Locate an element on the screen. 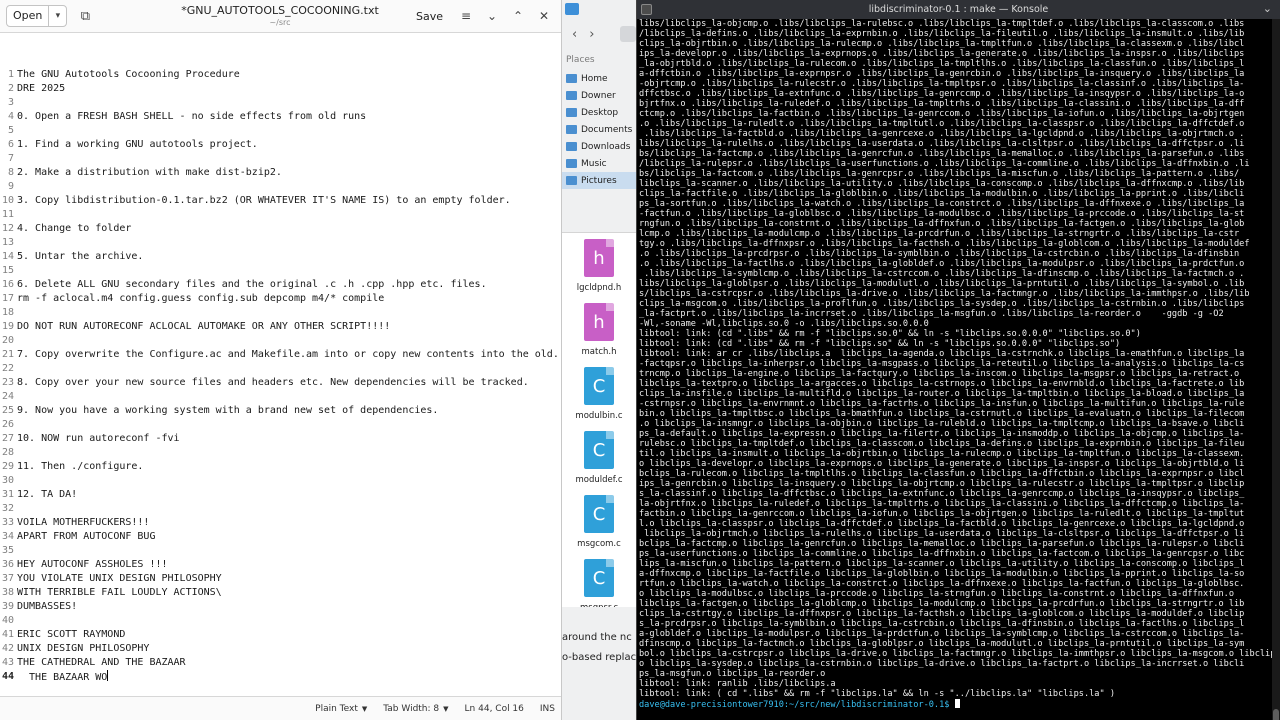 The width and height of the screenshot is (1280, 720). place-item: Downloads is located at coordinates (599, 146).